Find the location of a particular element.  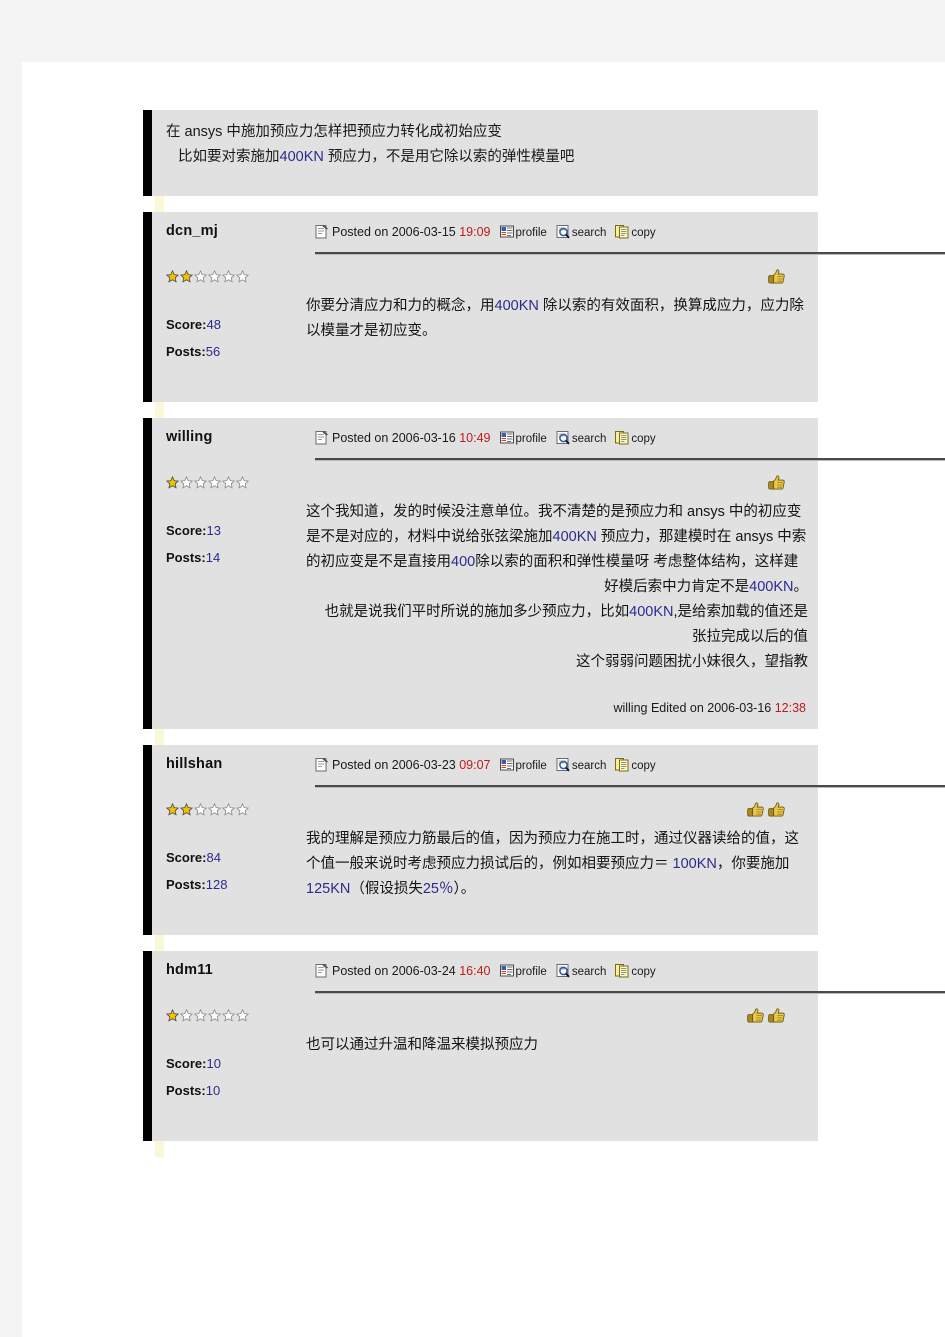

score-stat: Score:48 is located at coordinates (236, 324).